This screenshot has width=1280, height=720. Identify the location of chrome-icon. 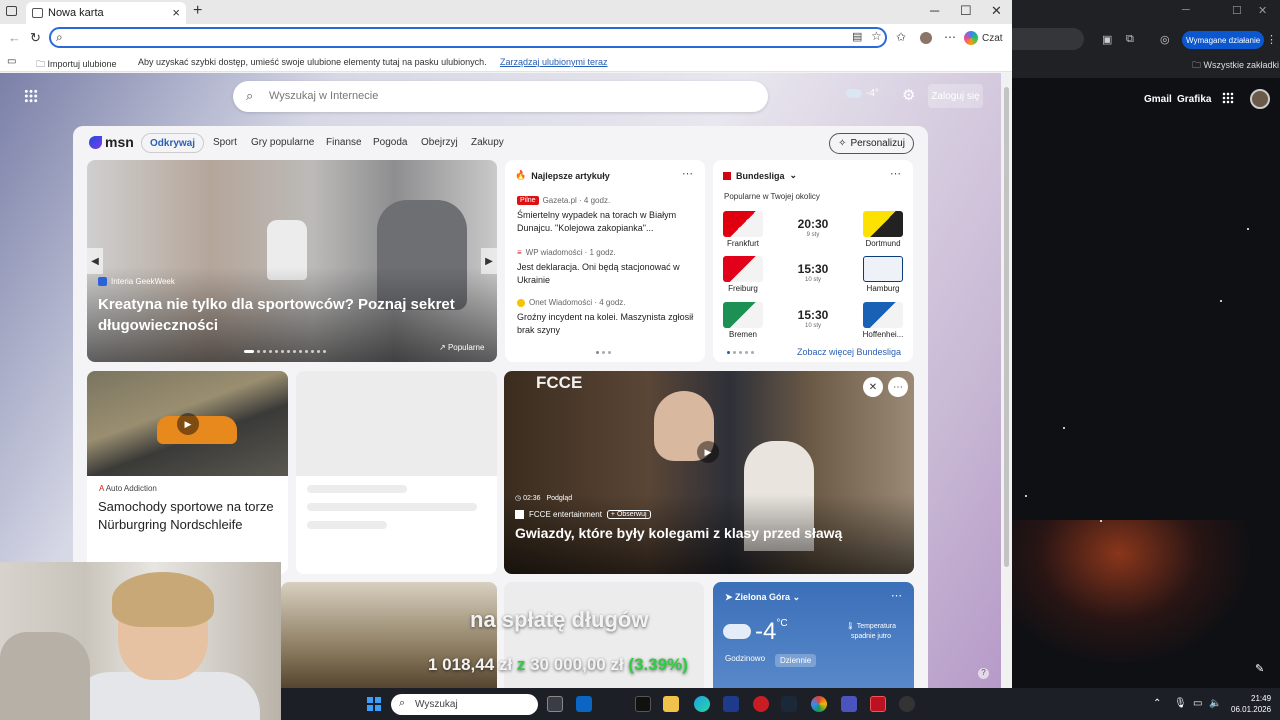
(819, 704).